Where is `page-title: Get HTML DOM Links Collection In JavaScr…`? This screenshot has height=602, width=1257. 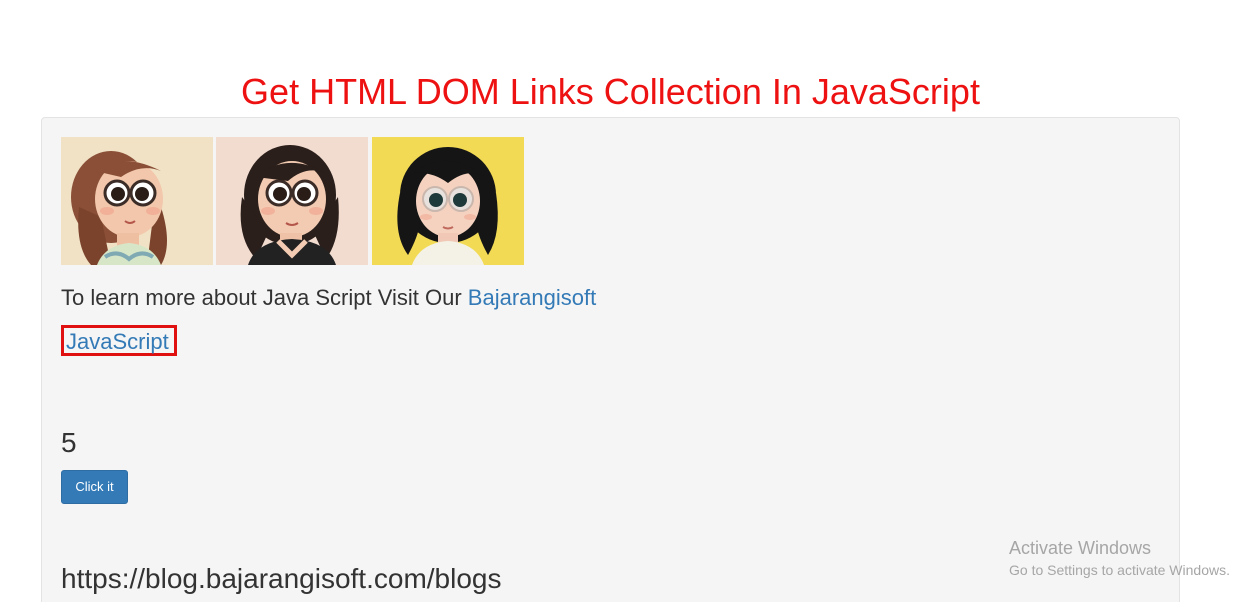
page-title: Get HTML DOM Links Collection In JavaScr… is located at coordinates (610, 92).